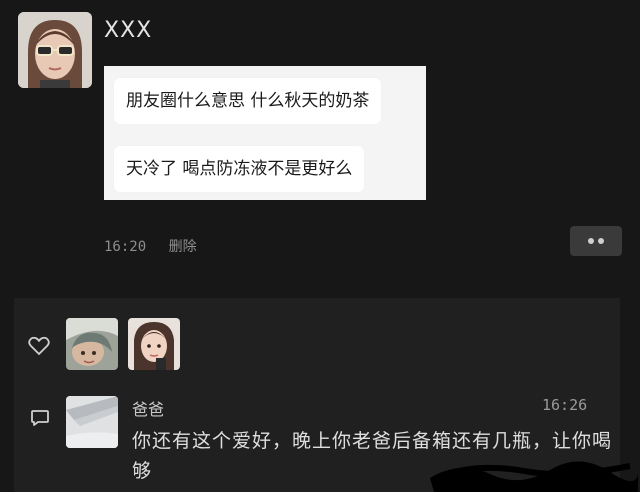  Describe the element at coordinates (128, 30) in the screenshot. I see `poster-username: XXX` at that location.